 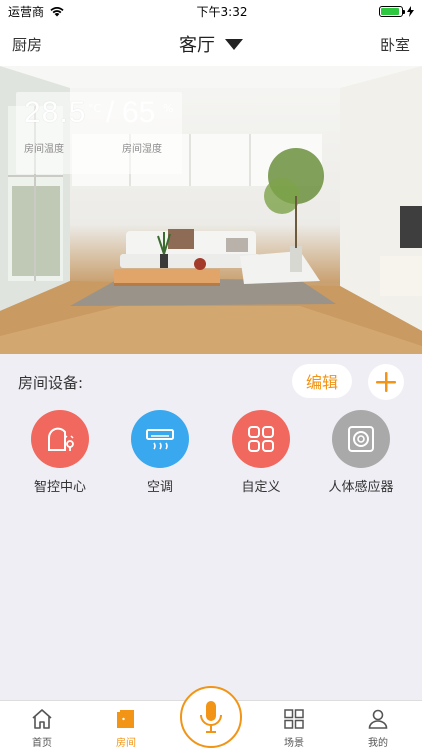 I want to click on status-right, so click(x=396, y=11).